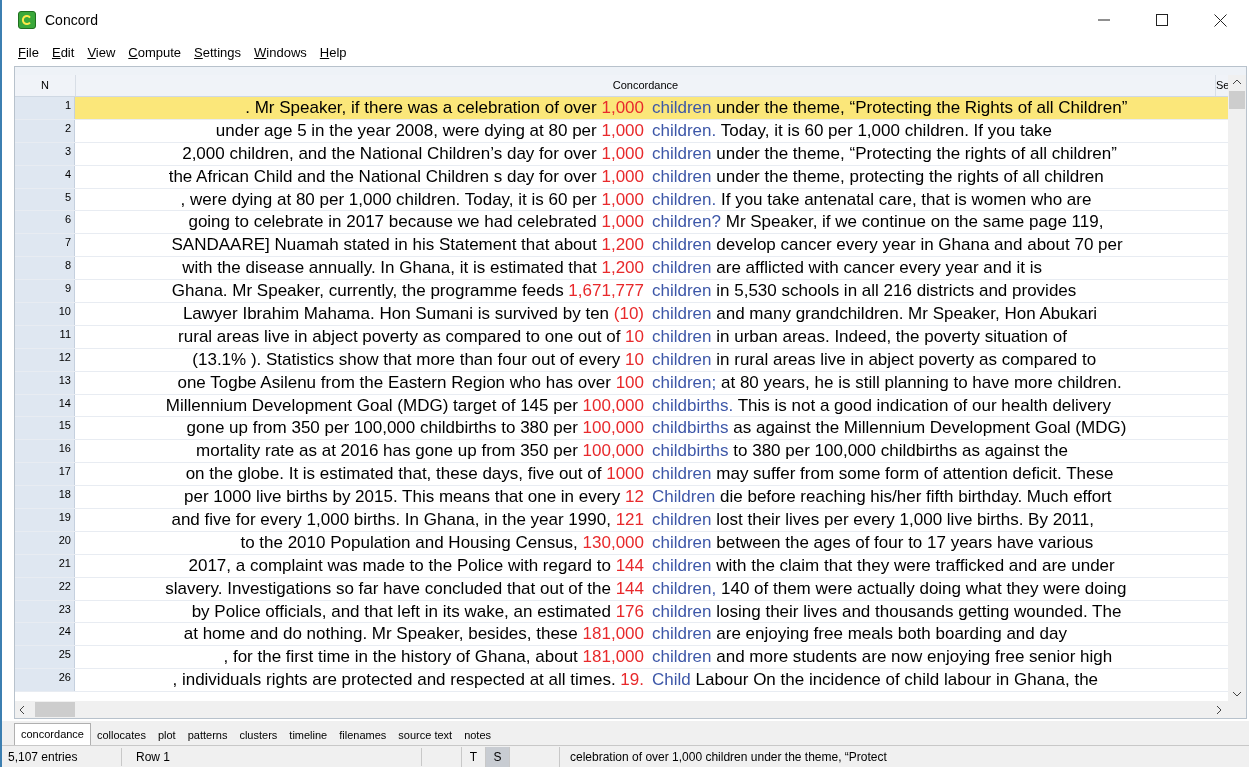 This screenshot has width=1249, height=767. What do you see at coordinates (45, 451) in the screenshot?
I see `row-number: 16` at bounding box center [45, 451].